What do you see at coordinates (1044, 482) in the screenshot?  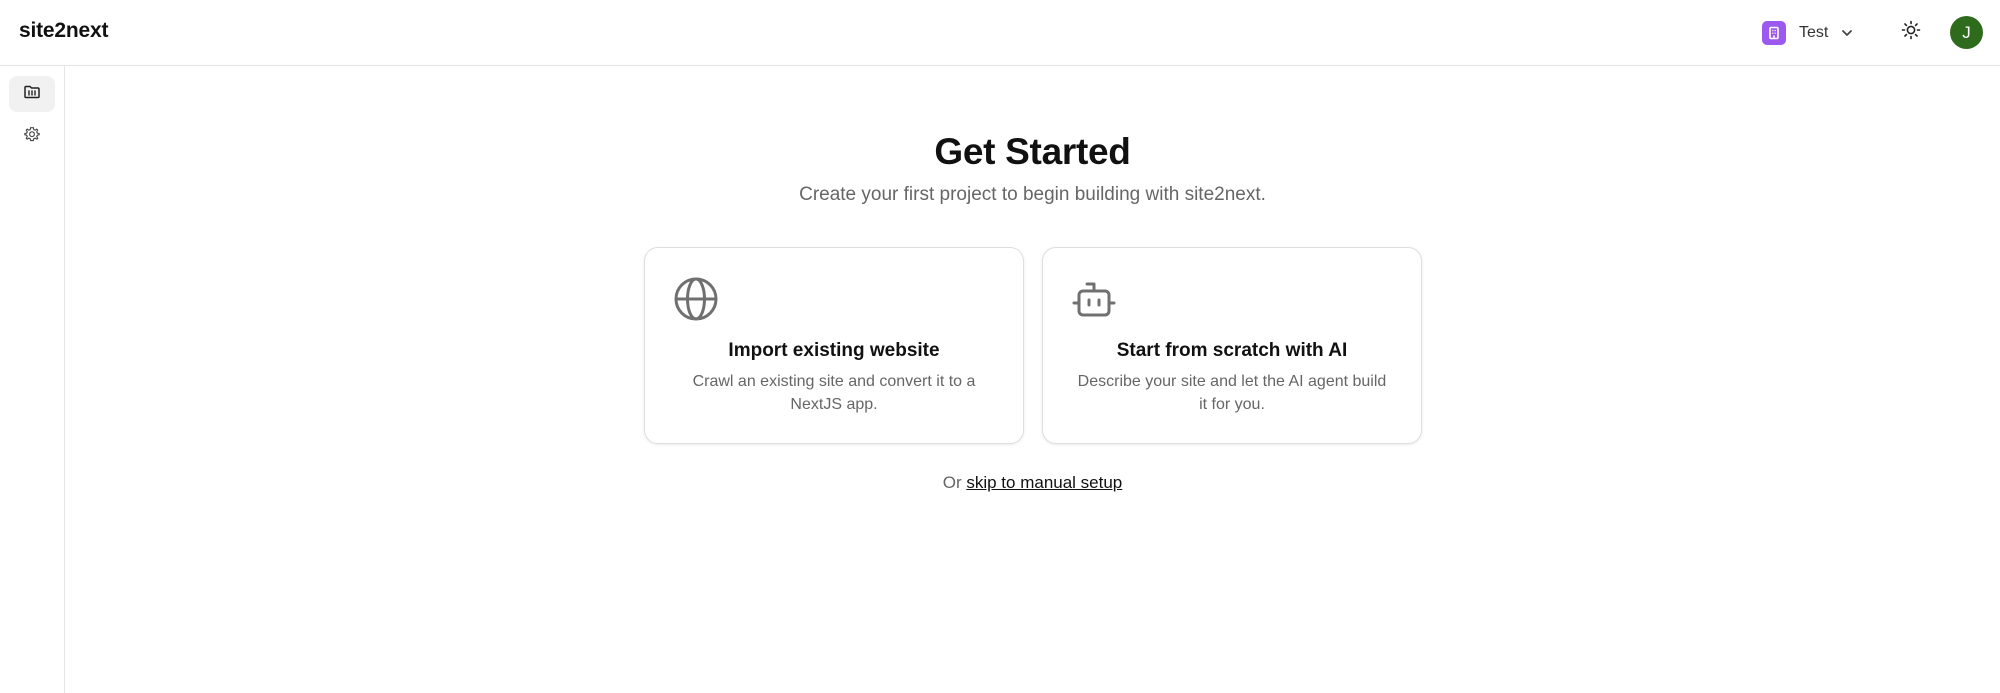 I see `skip-manual-setup-link: skip to manual setup` at bounding box center [1044, 482].